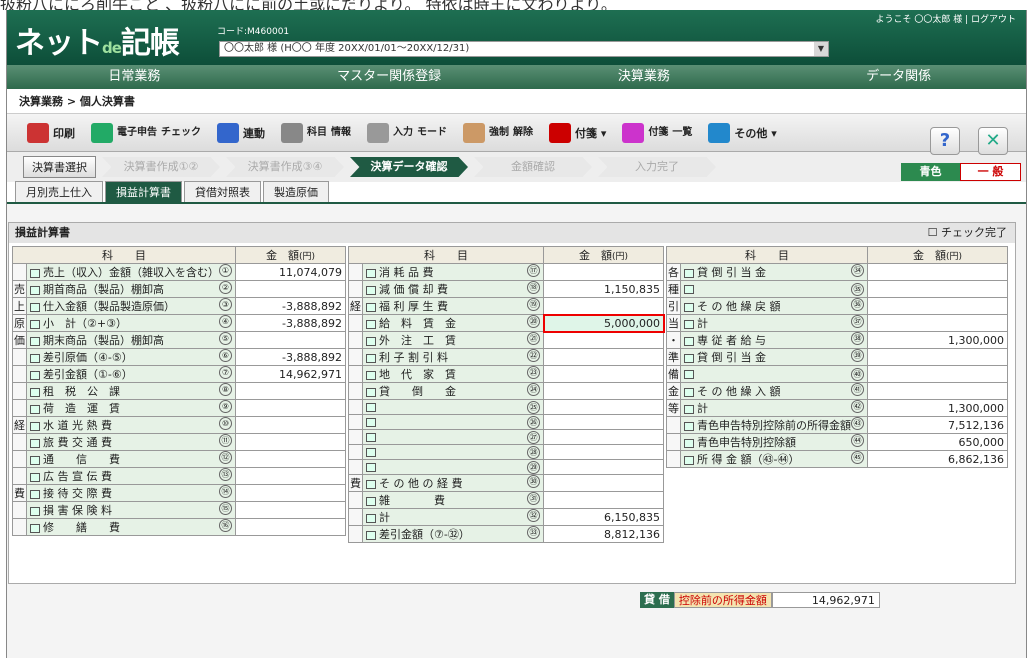 The image size is (1027, 658). What do you see at coordinates (774, 391) in the screenshot?
I see `row-label: そ の 他 繰 入 額 ㊶` at bounding box center [774, 391].